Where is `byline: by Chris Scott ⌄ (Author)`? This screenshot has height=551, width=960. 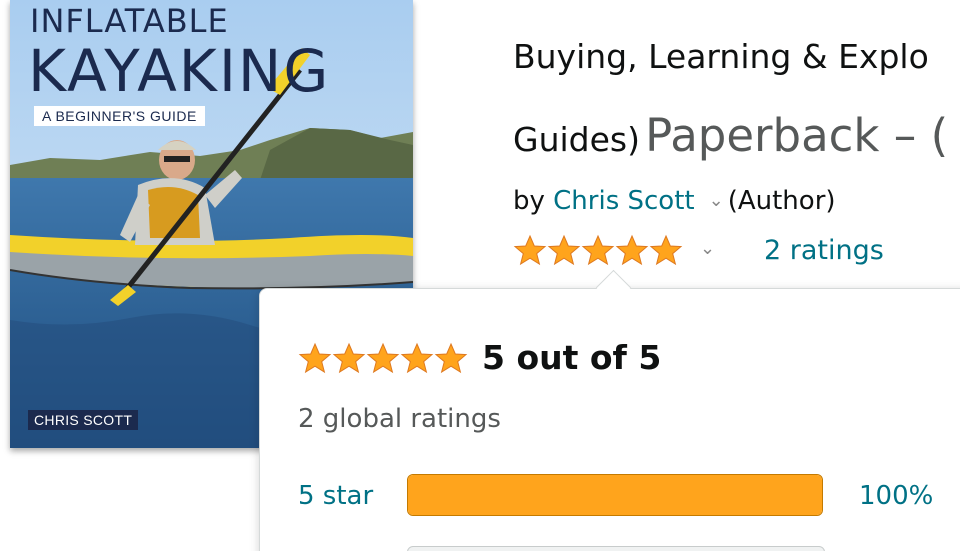
byline: by Chris Scott ⌄ (Author) is located at coordinates (674, 201).